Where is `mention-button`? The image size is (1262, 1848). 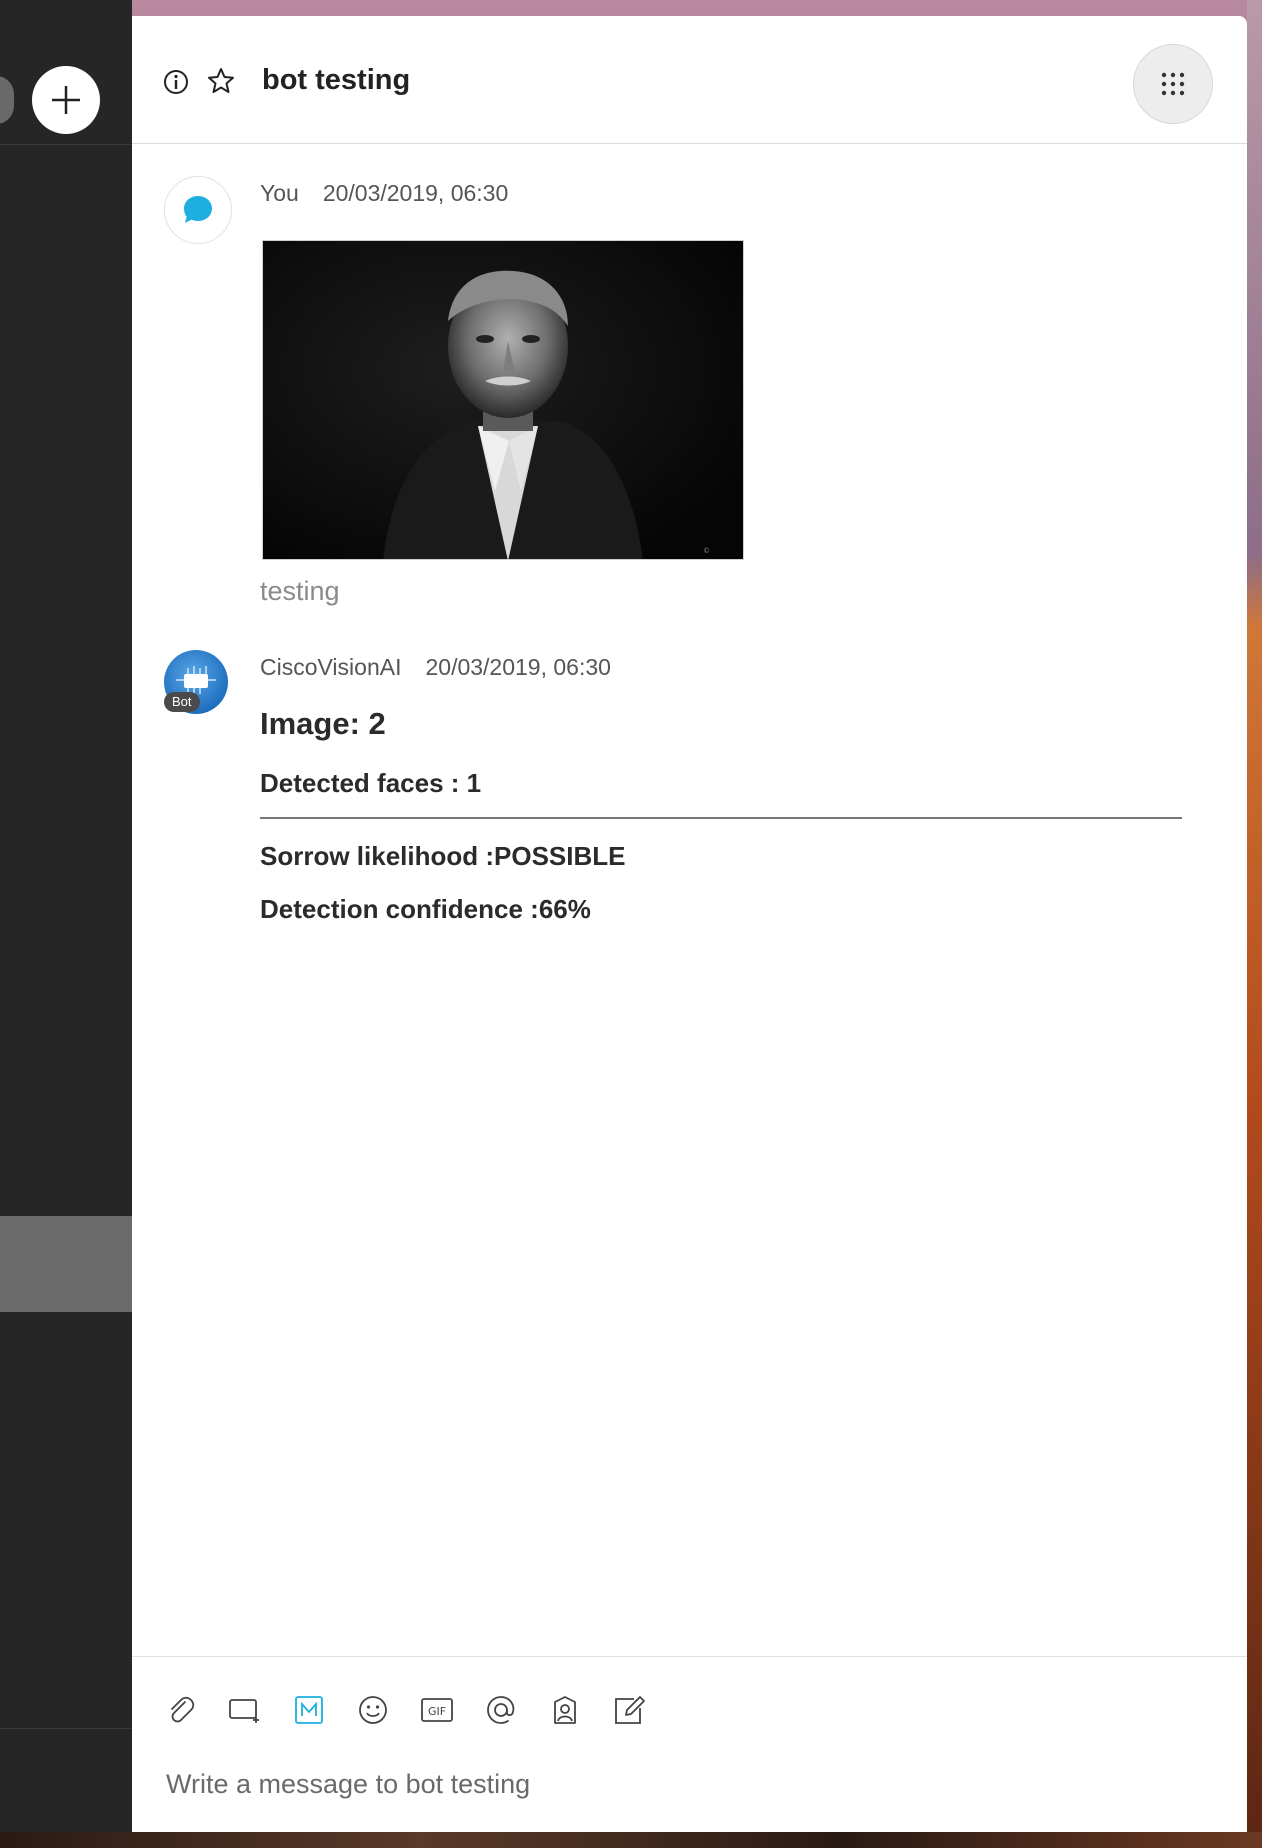
mention-button is located at coordinates (501, 1710).